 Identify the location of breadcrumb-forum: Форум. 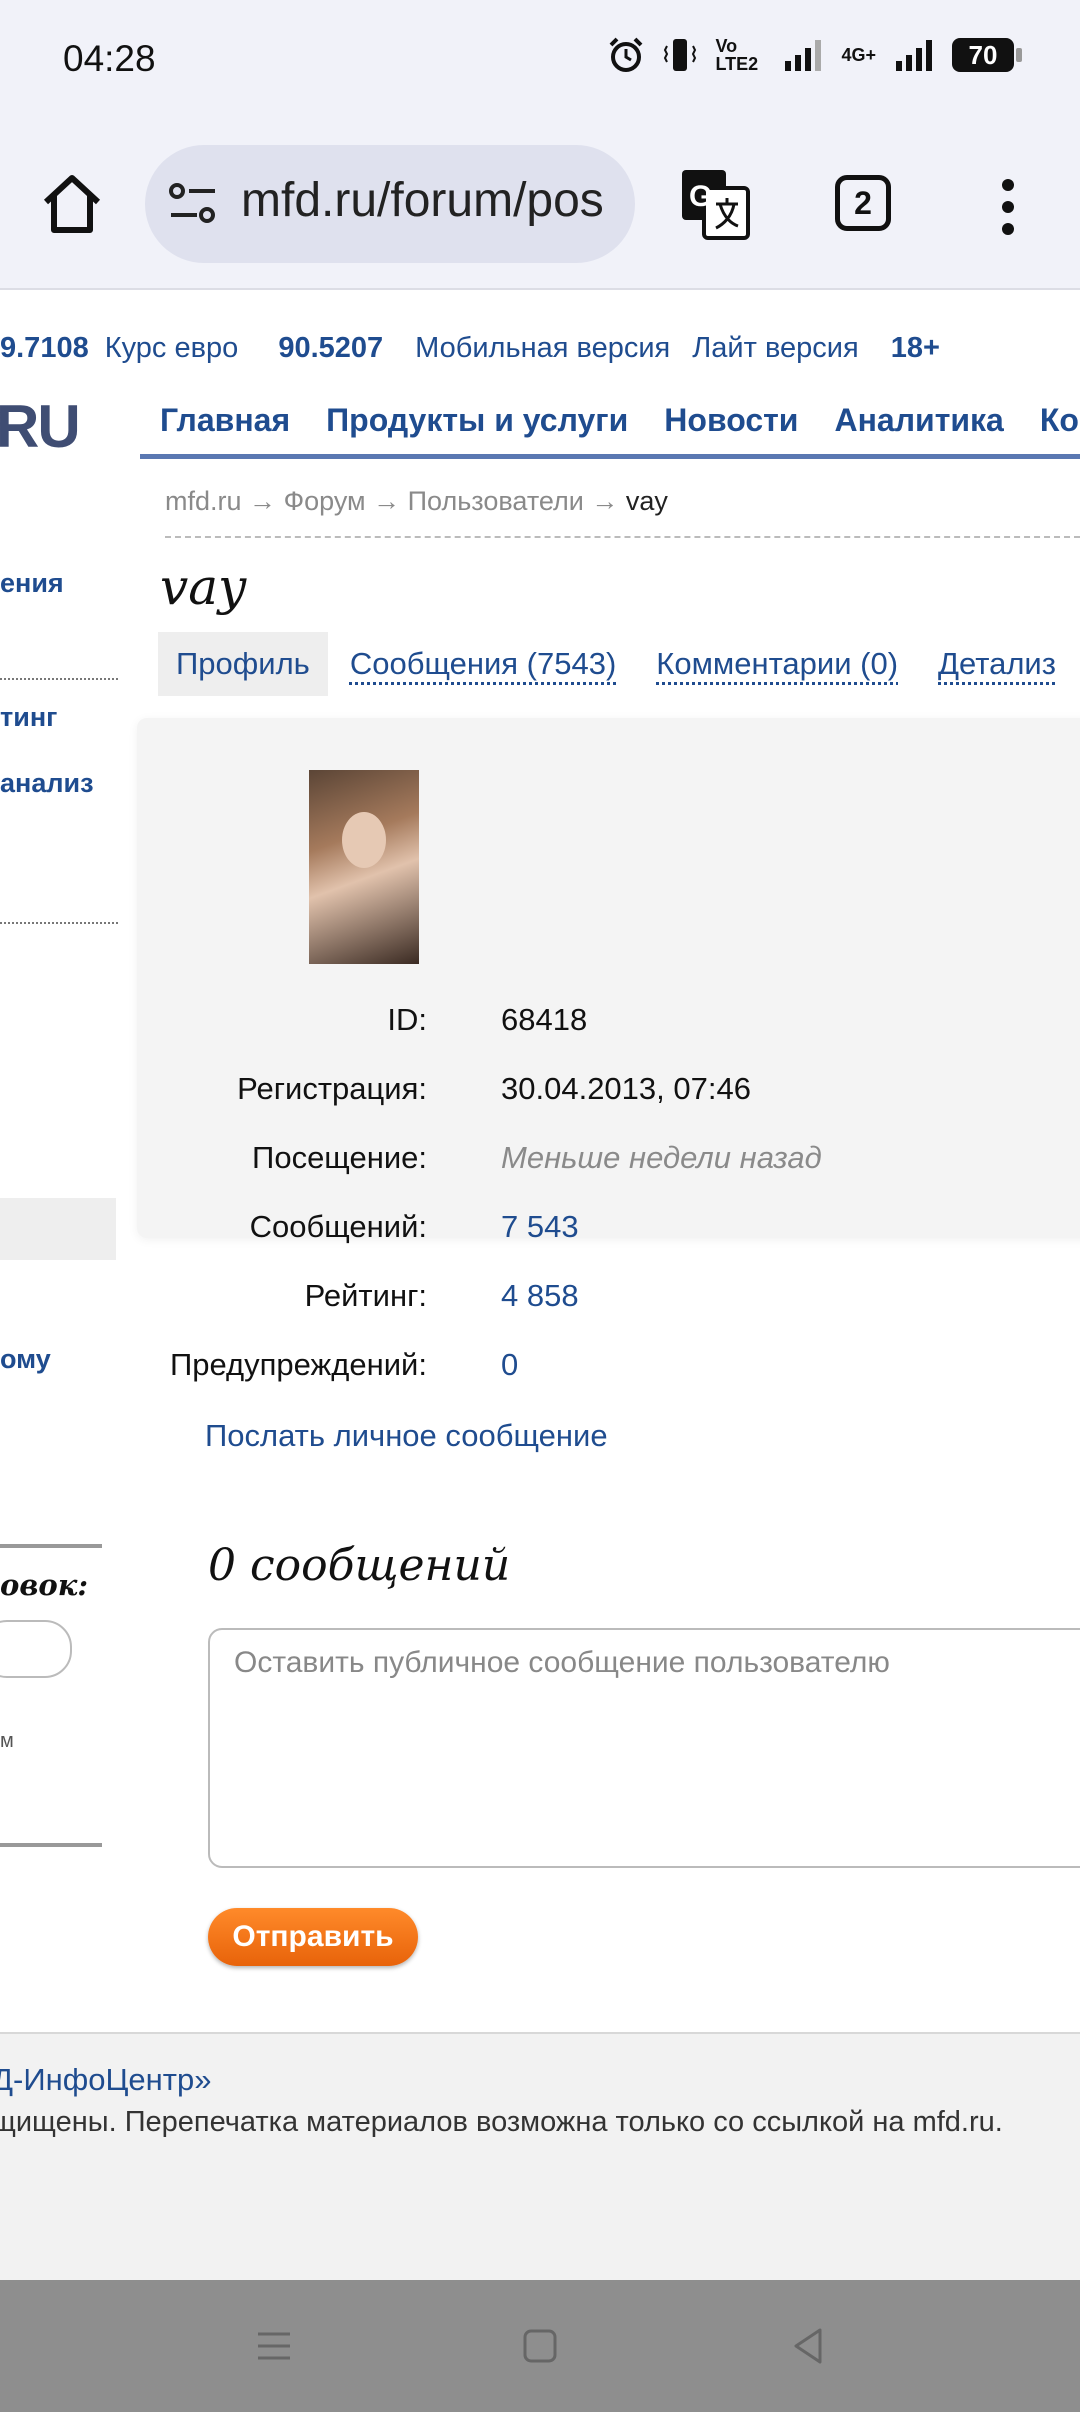
(325, 501).